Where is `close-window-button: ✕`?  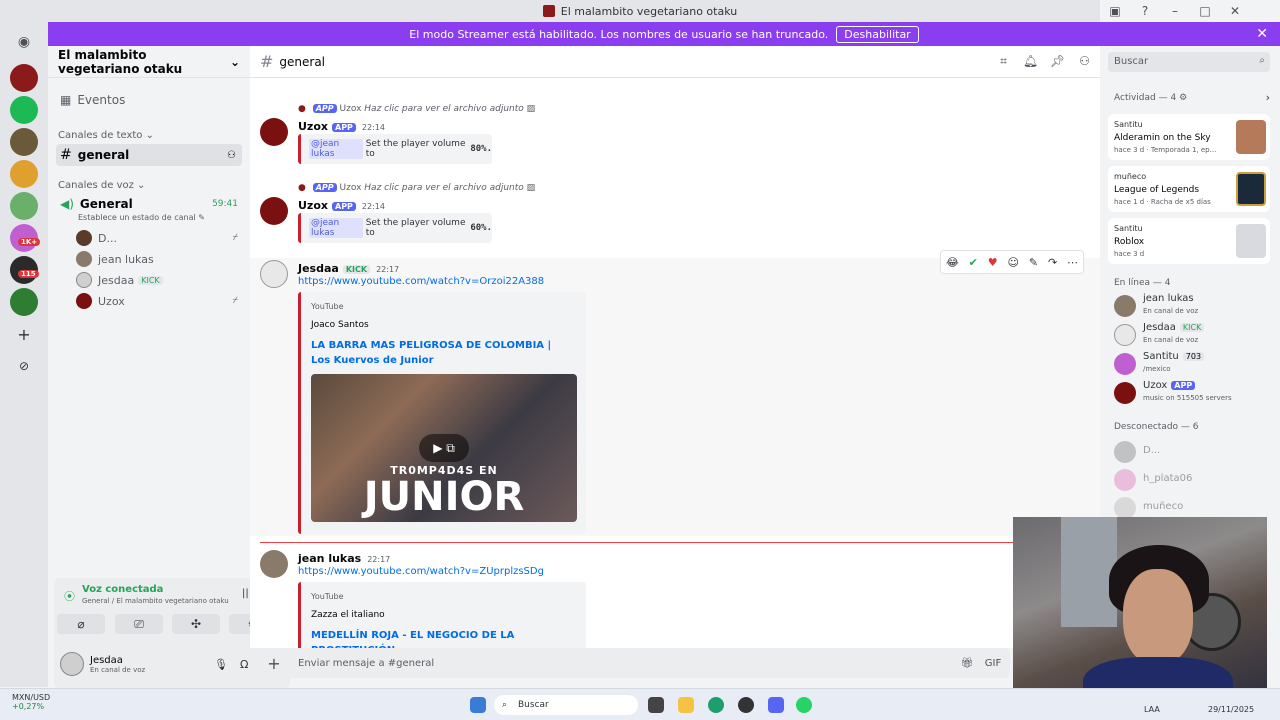 close-window-button: ✕ is located at coordinates (1235, 11).